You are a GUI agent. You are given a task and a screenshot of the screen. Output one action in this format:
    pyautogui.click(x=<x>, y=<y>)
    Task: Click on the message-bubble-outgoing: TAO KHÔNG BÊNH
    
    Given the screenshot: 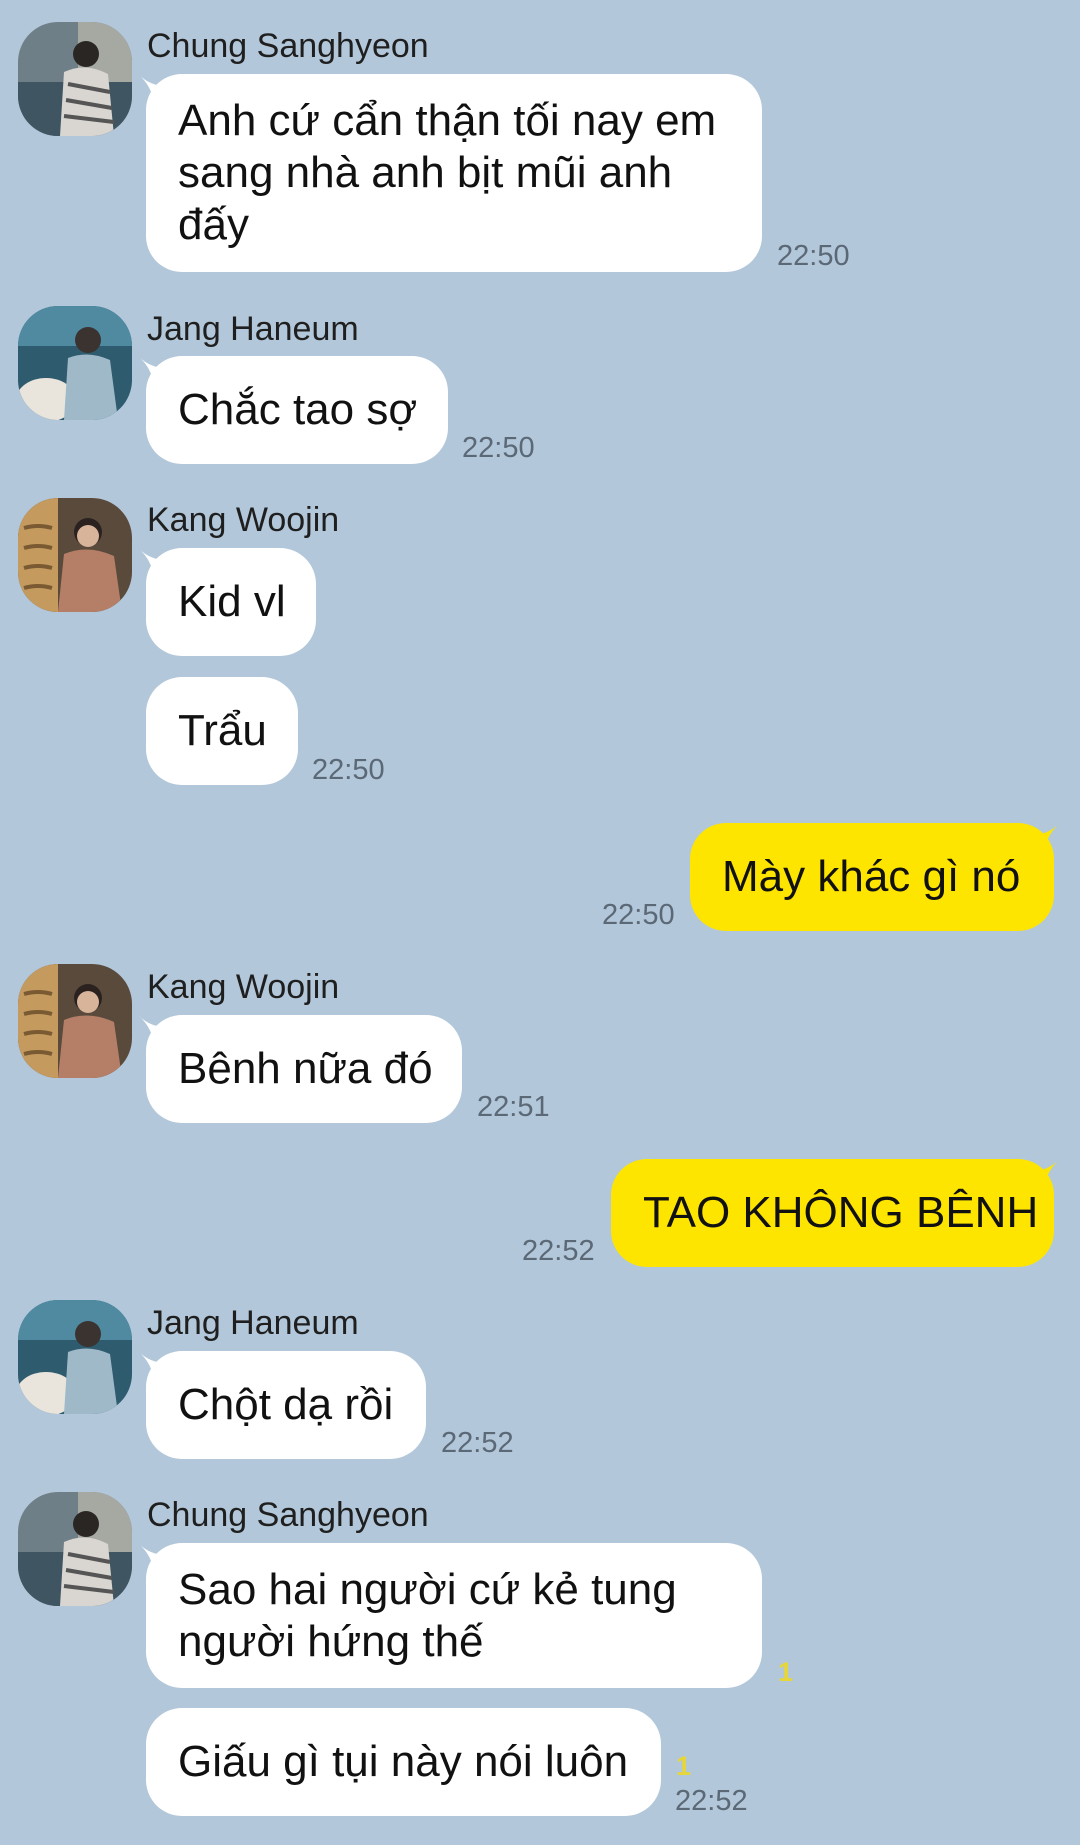 What is the action you would take?
    pyautogui.click(x=832, y=1213)
    